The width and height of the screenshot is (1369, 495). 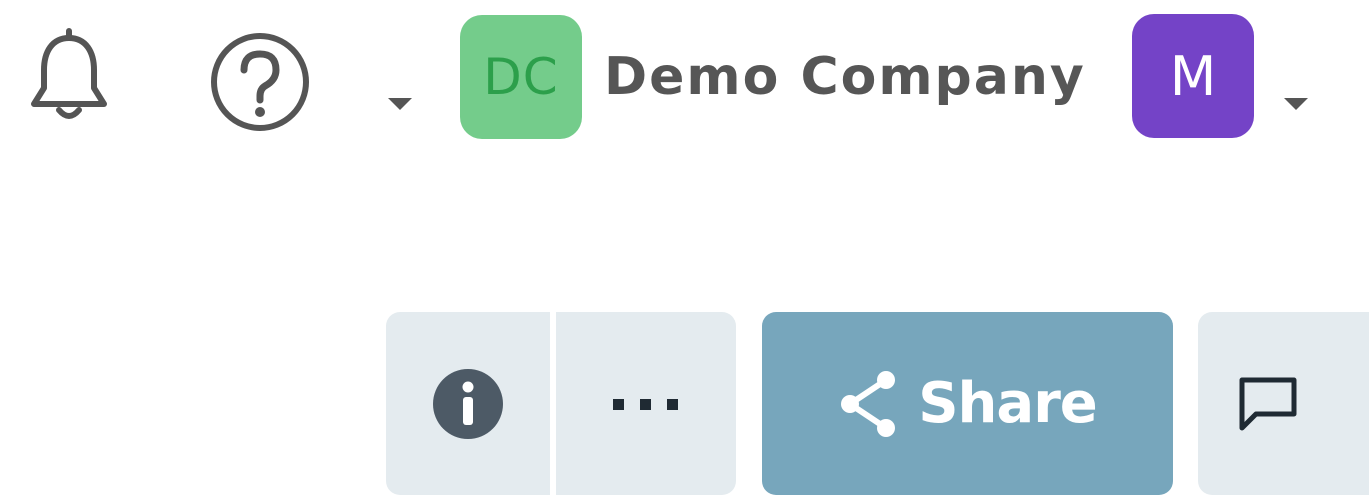 I want to click on share-icon, so click(x=868, y=403).